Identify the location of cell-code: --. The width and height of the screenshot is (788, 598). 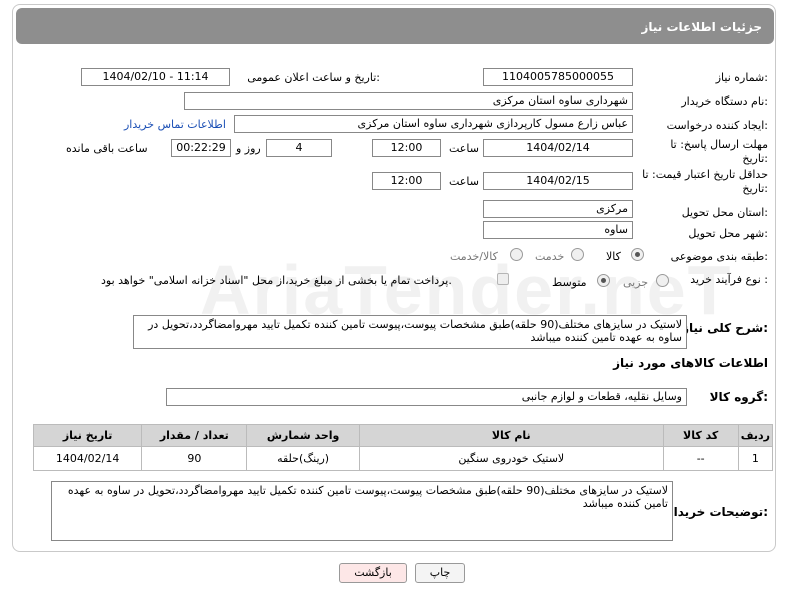
(700, 458).